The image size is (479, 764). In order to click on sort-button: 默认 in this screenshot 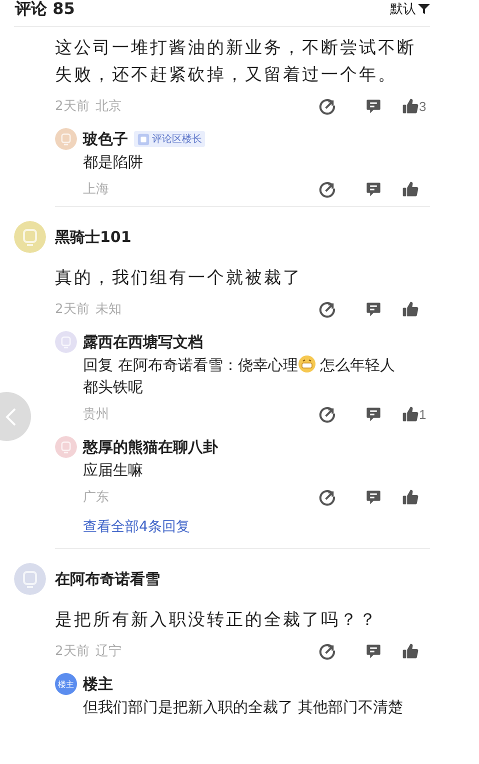, I will do `click(410, 9)`.